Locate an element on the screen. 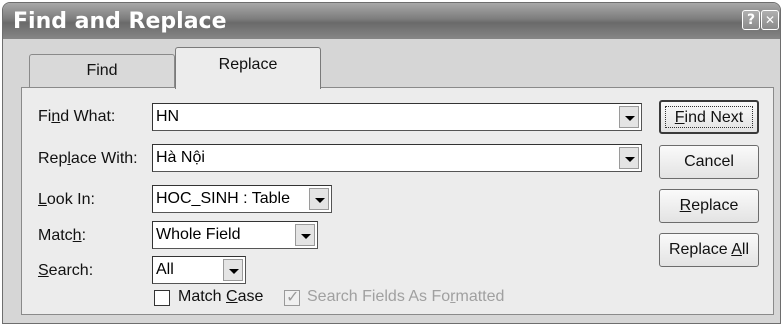 This screenshot has width=783, height=326. look-in-label: Look In: is located at coordinates (66, 199).